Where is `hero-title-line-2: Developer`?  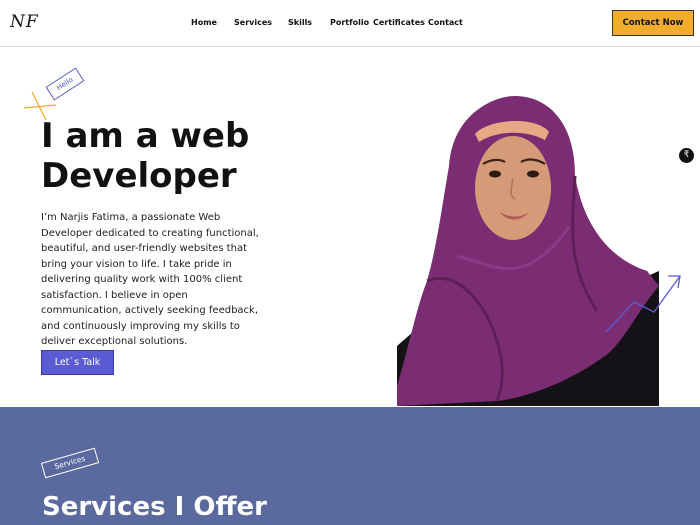
hero-title-line-2: Developer is located at coordinates (139, 176).